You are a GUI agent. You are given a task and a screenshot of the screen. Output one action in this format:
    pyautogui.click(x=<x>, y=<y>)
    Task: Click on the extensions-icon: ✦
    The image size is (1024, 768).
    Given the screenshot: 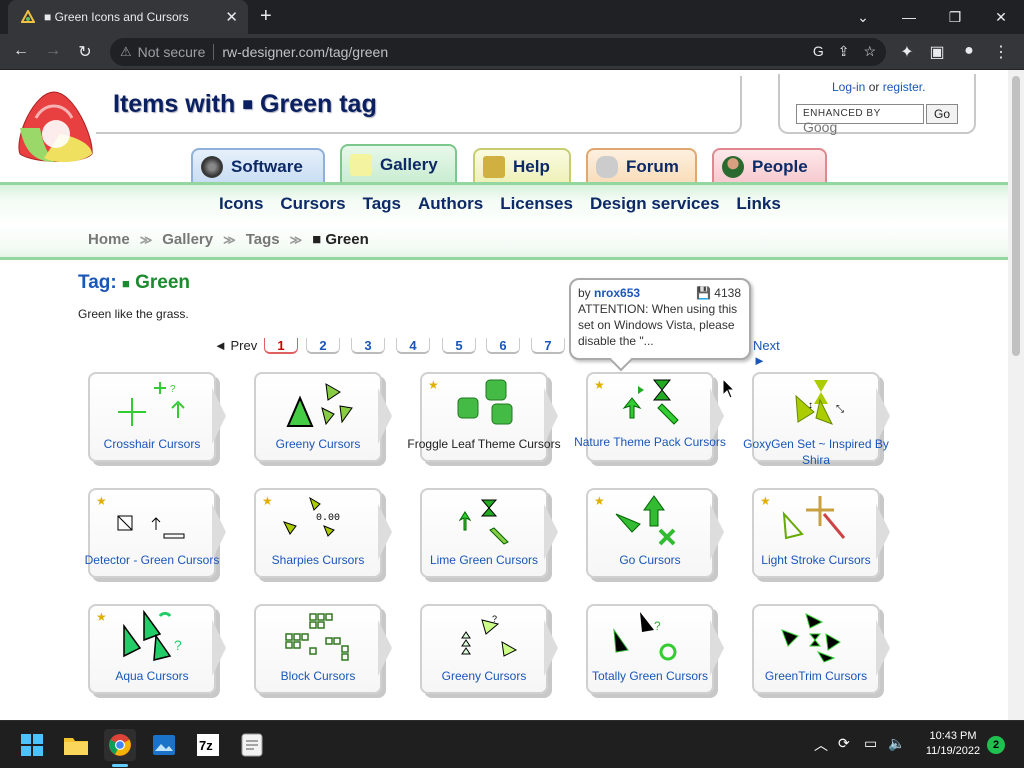 What is the action you would take?
    pyautogui.click(x=907, y=52)
    